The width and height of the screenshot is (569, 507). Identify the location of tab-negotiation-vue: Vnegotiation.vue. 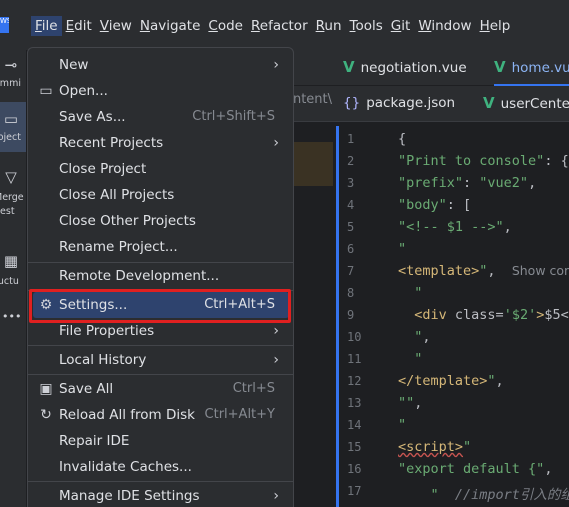
(405, 68).